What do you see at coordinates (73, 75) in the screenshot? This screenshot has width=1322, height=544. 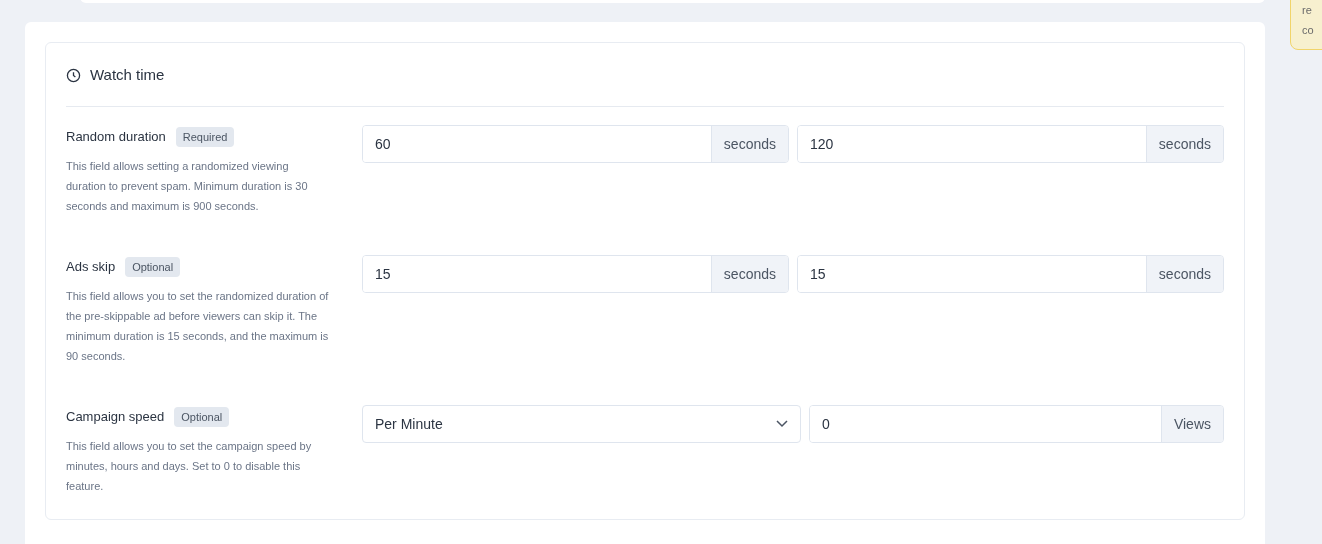 I see `clock-icon` at bounding box center [73, 75].